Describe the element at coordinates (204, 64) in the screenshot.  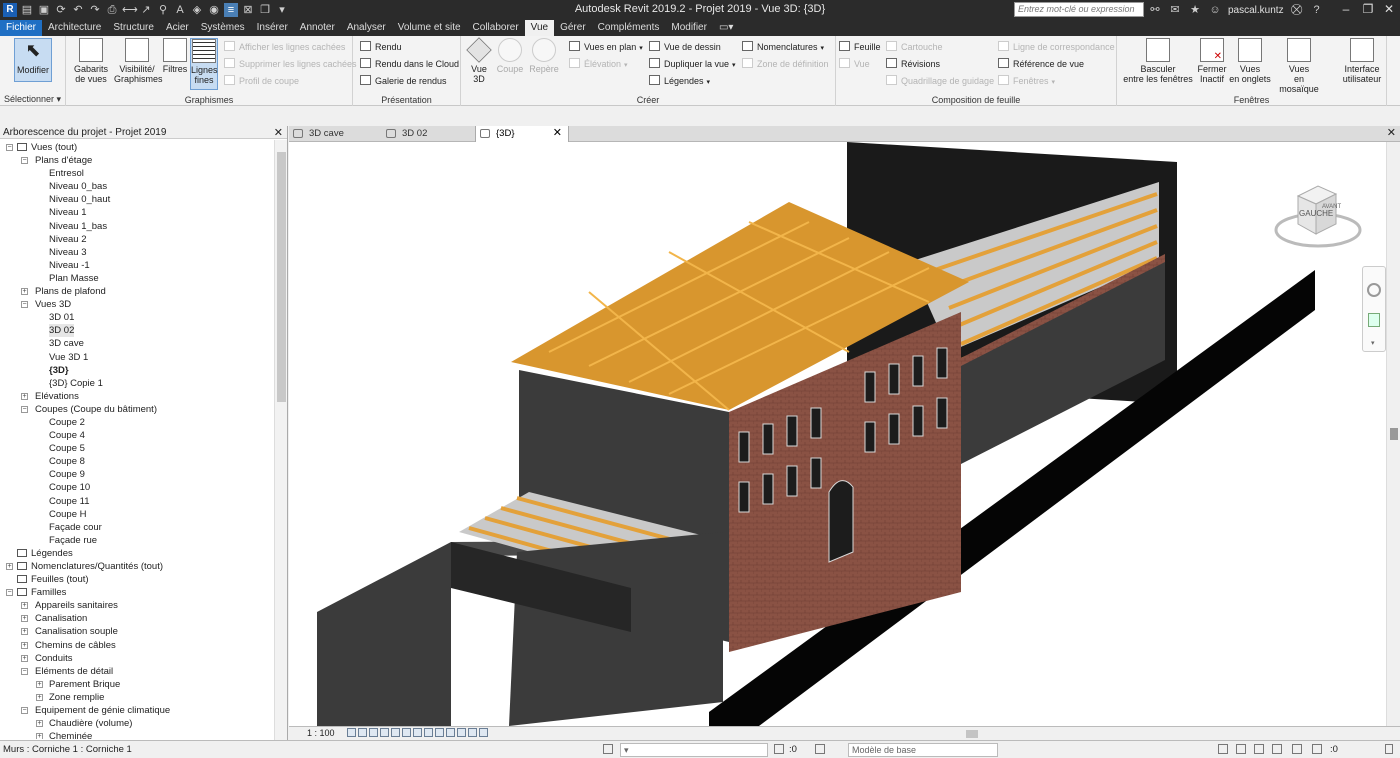
I see `lignes-fines-button: Lignes fines` at that location.